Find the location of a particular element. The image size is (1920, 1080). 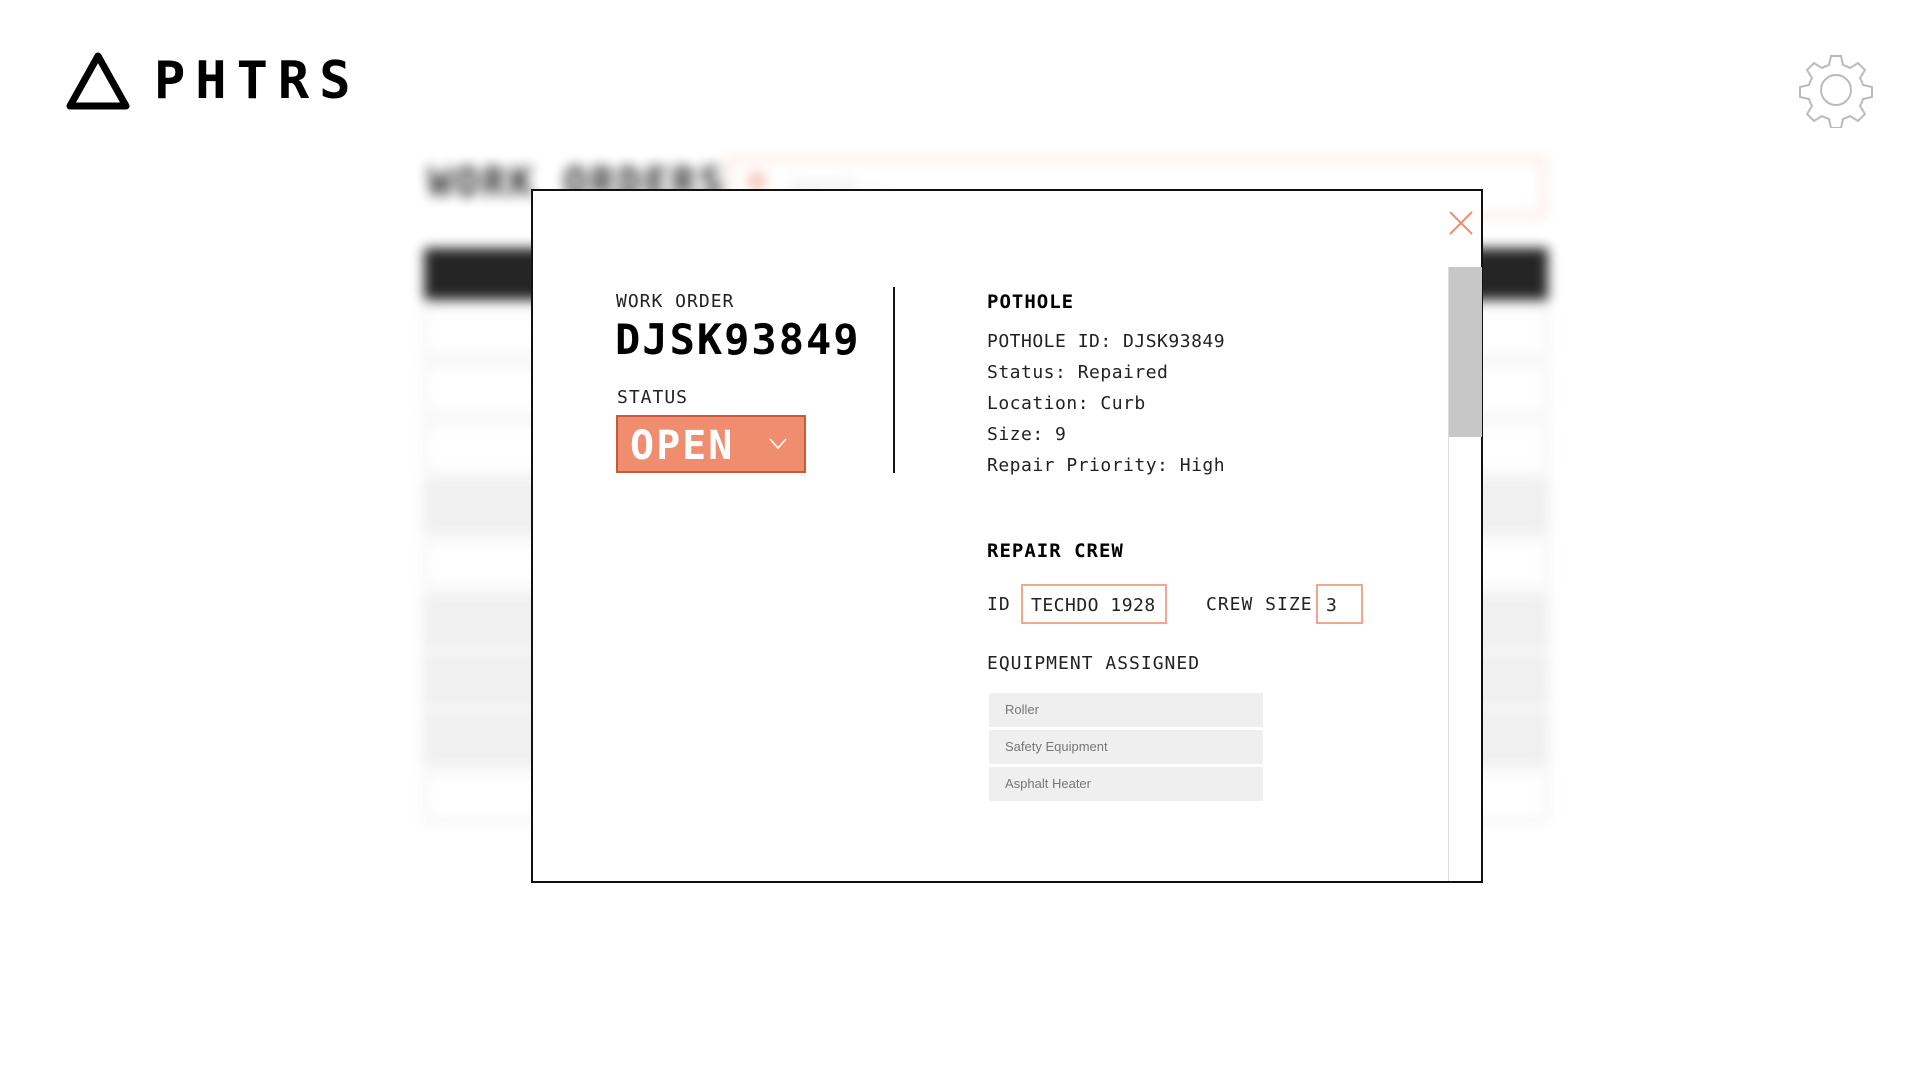

pothole-title: POTHOLE is located at coordinates (1031, 302).